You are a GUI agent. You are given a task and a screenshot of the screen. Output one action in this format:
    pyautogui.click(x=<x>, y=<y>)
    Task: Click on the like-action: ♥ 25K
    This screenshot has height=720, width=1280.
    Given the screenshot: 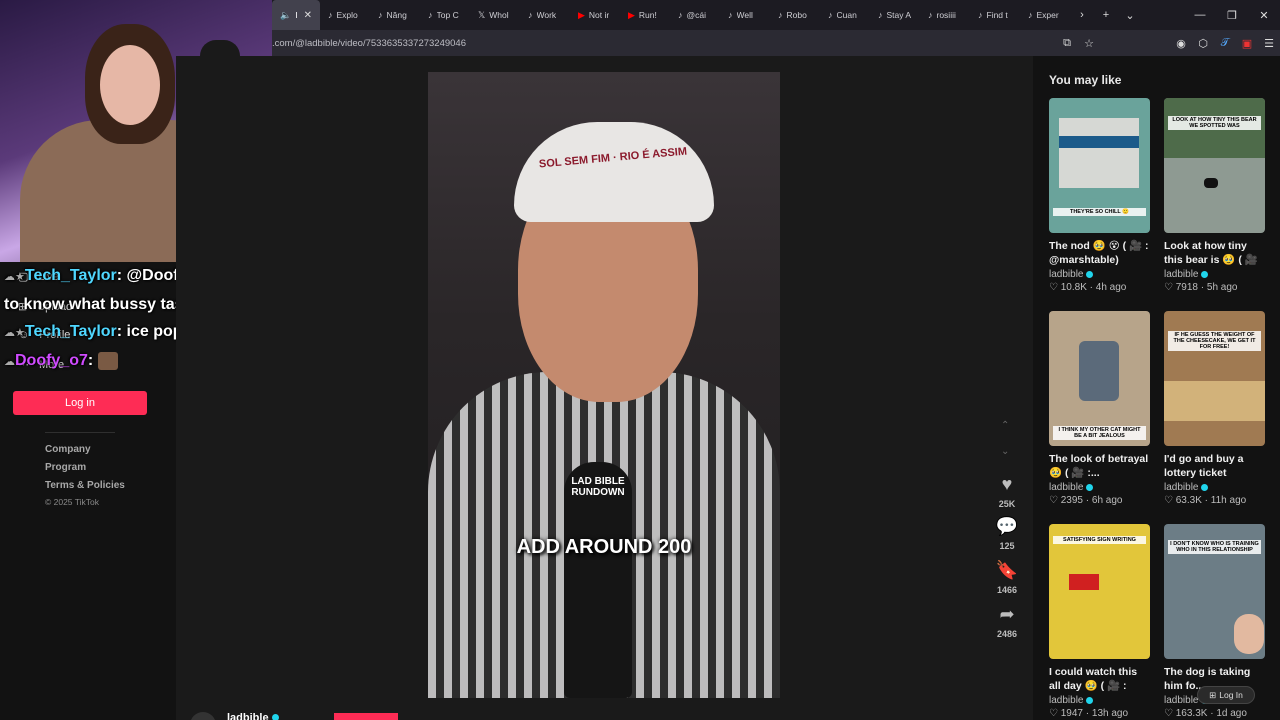 What is the action you would take?
    pyautogui.click(x=1007, y=491)
    